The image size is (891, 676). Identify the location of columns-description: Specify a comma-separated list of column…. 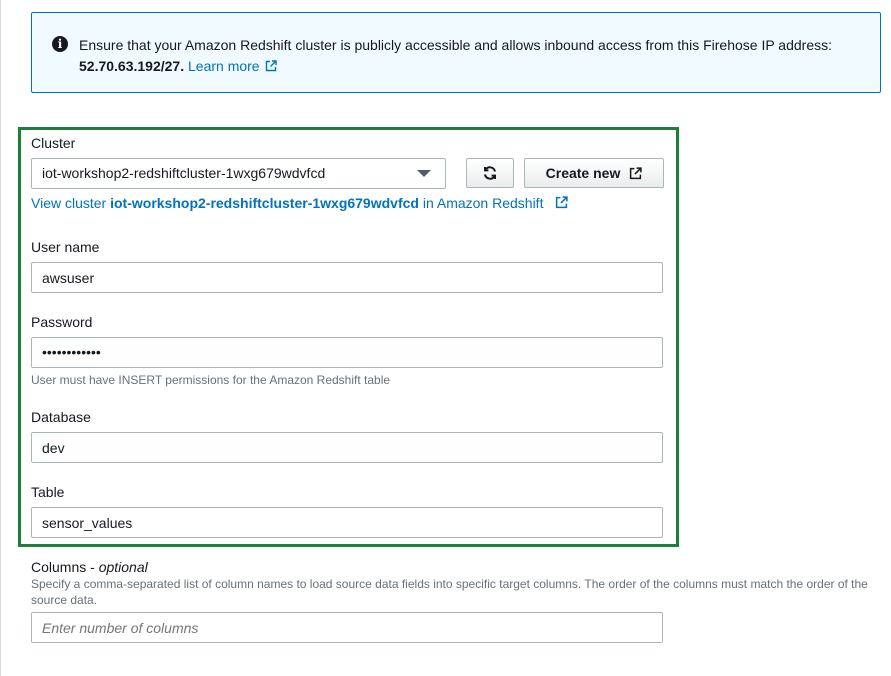
(449, 592).